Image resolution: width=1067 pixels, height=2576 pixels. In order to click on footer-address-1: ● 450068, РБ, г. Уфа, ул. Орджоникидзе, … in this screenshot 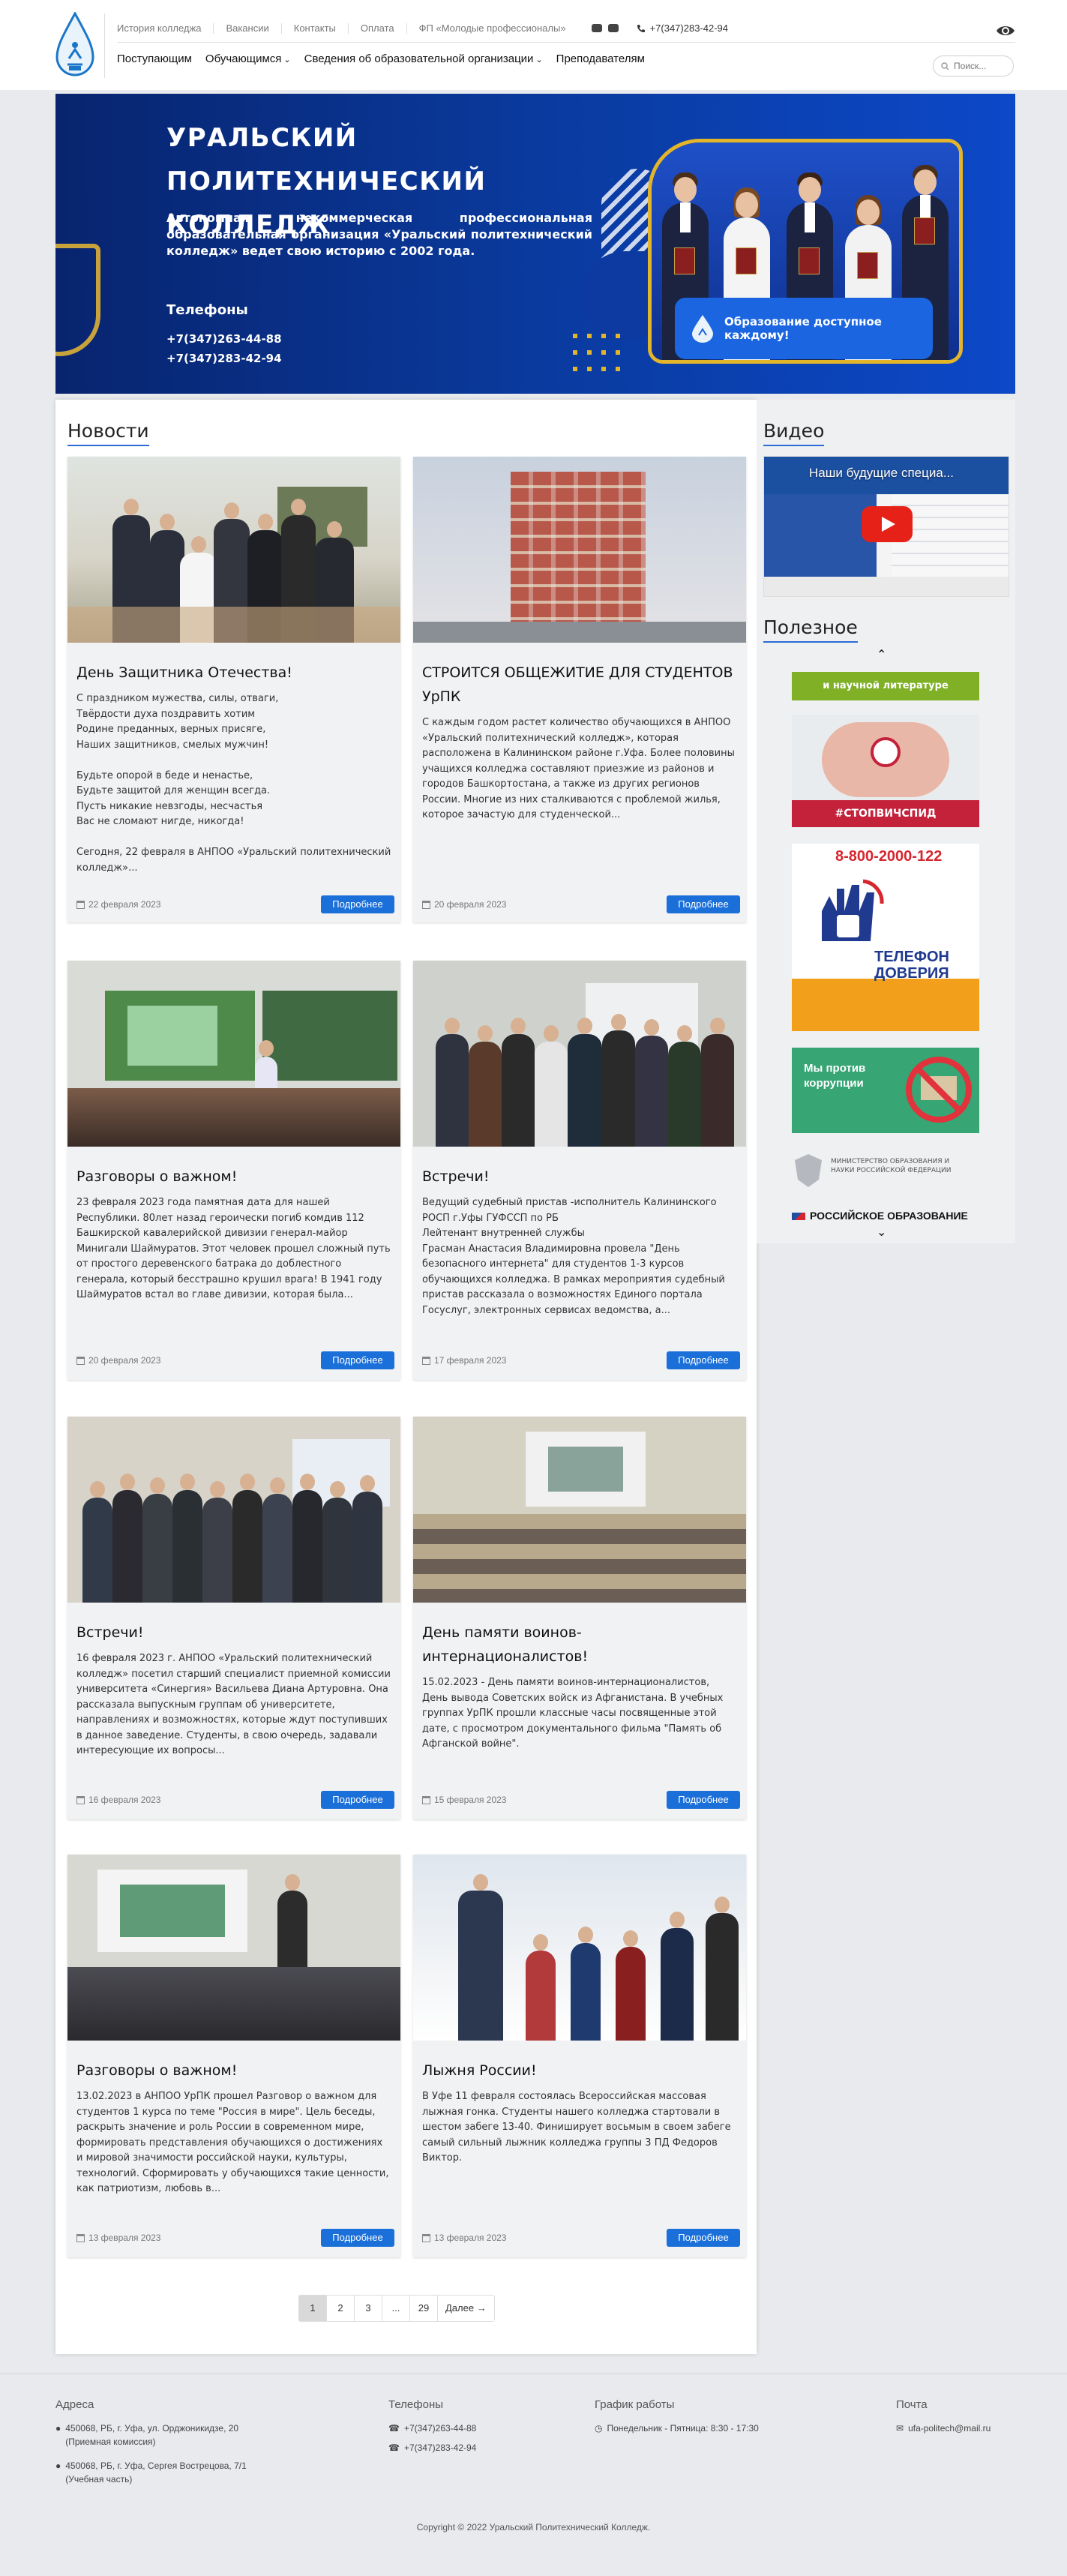, I will do `click(190, 2436)`.